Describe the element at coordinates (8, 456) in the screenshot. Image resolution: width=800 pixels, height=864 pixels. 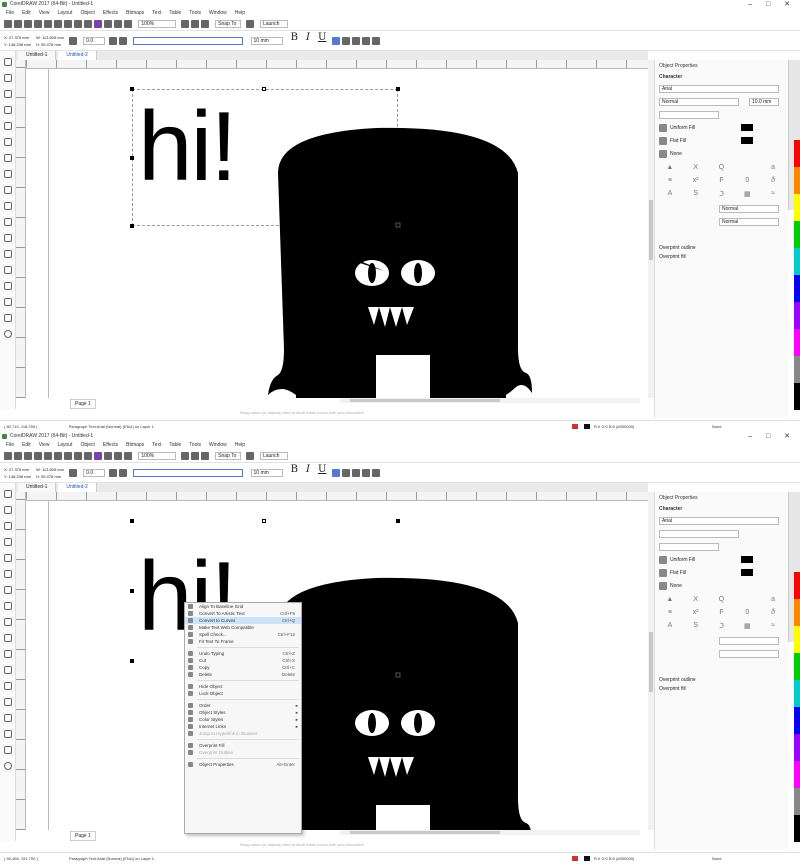
I see `new-icon` at that location.